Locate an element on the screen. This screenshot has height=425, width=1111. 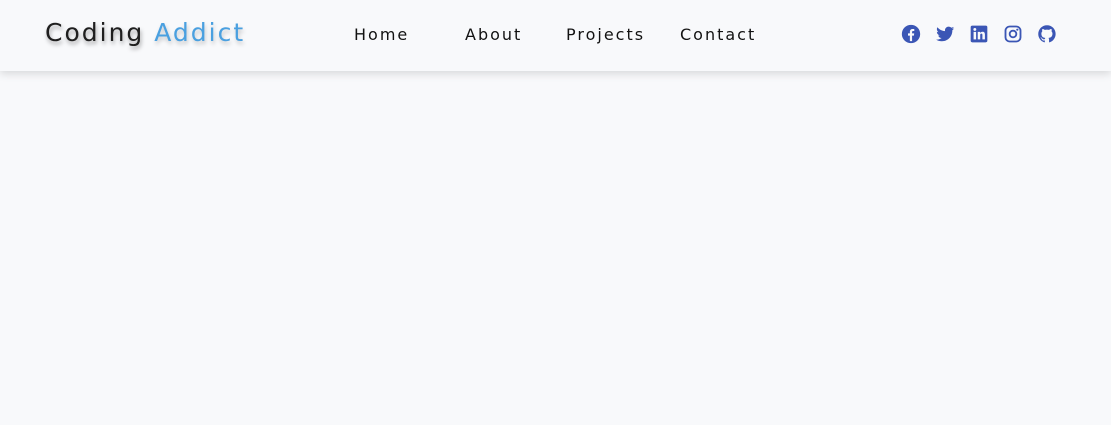
nav-link-contact: Contact is located at coordinates (718, 35).